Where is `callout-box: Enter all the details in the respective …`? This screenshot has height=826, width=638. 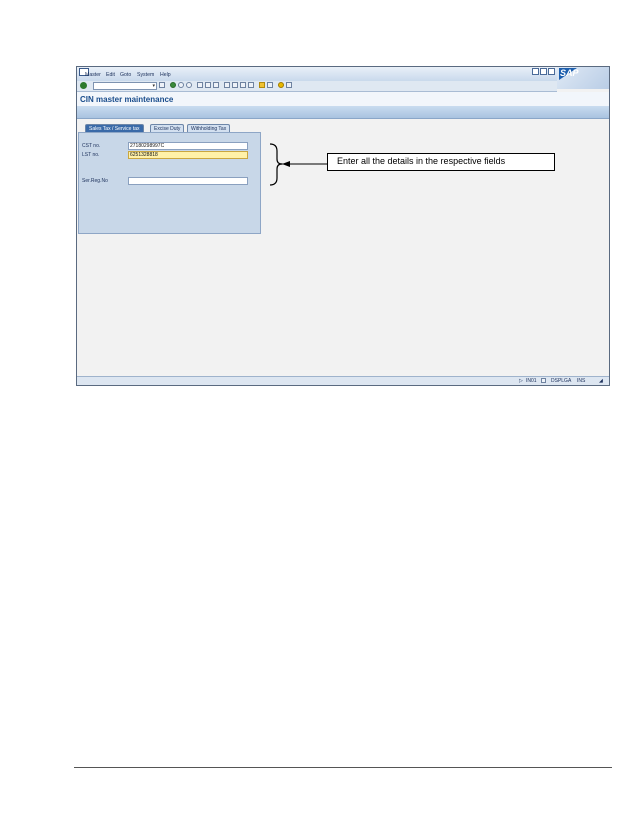 callout-box: Enter all the details in the respective … is located at coordinates (441, 162).